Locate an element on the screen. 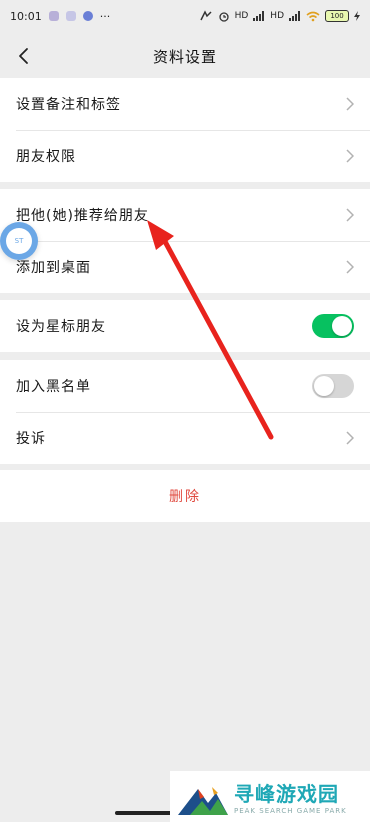  watermark-text: 寻峰游戏园 PEAK SEARCH GAME PARK is located at coordinates (290, 796).